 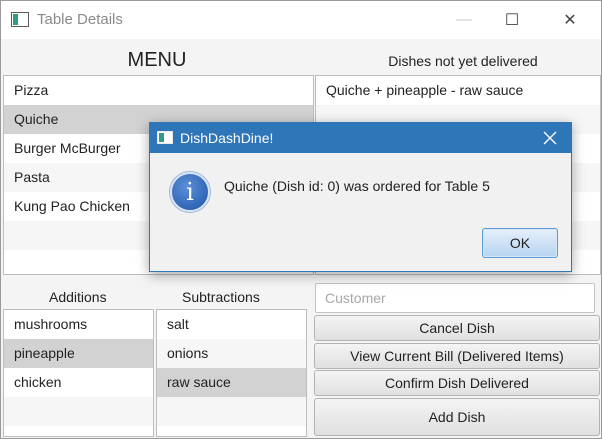 I want to click on dialog-title: DishDashDine!, so click(x=227, y=138).